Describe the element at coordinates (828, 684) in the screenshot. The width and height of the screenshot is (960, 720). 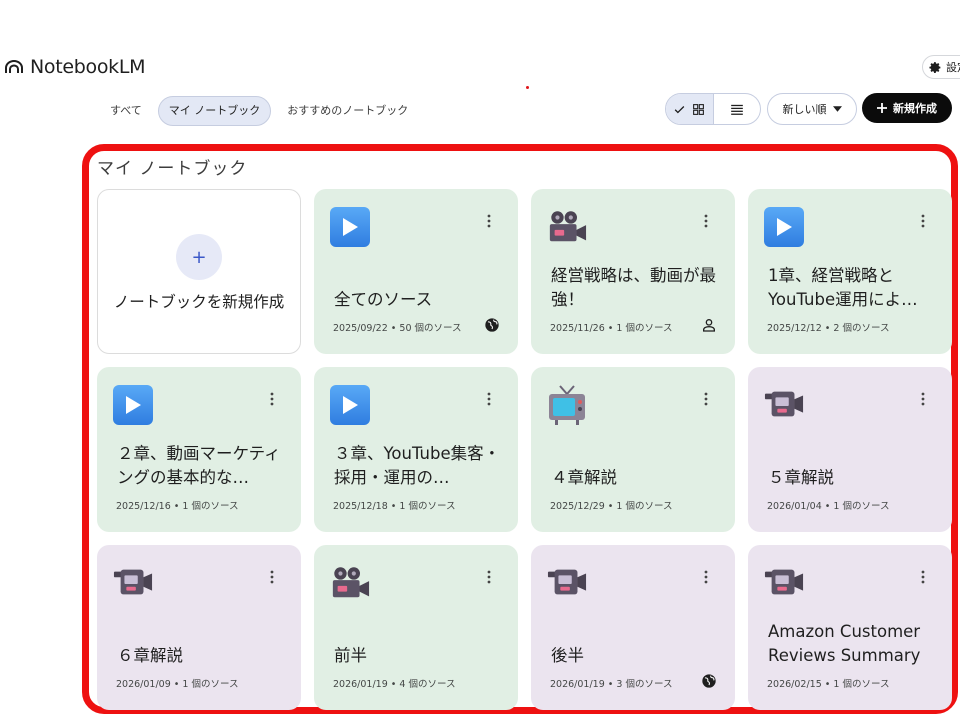
I see `notebook-meta: 2026/02/15 • 1 個のソース` at that location.